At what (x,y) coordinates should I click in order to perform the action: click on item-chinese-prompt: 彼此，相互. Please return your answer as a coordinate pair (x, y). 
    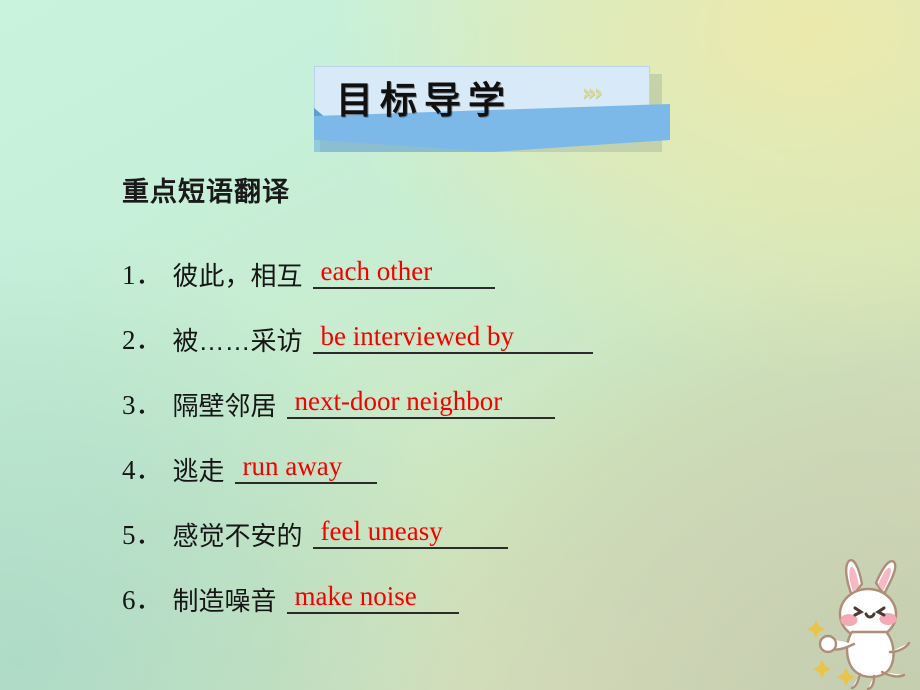
    Looking at the image, I should click on (237, 276).